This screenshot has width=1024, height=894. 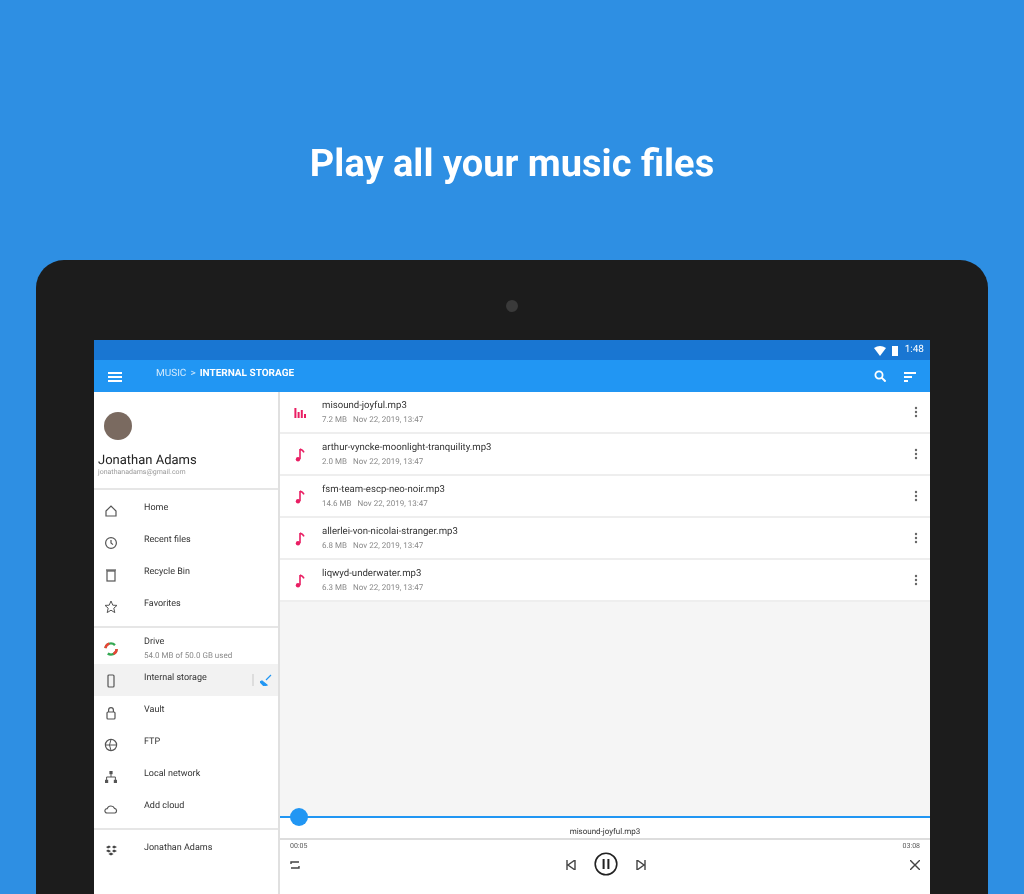 I want to click on search-icon, so click(x=880, y=376).